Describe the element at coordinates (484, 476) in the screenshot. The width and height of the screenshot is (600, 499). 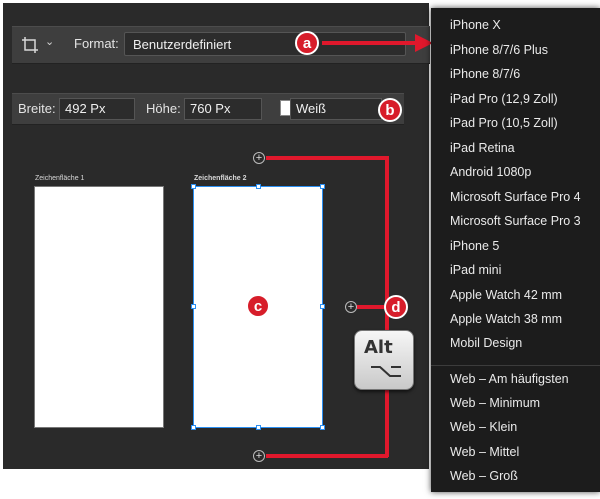
I see `menu-item-web: Web – Groß` at that location.